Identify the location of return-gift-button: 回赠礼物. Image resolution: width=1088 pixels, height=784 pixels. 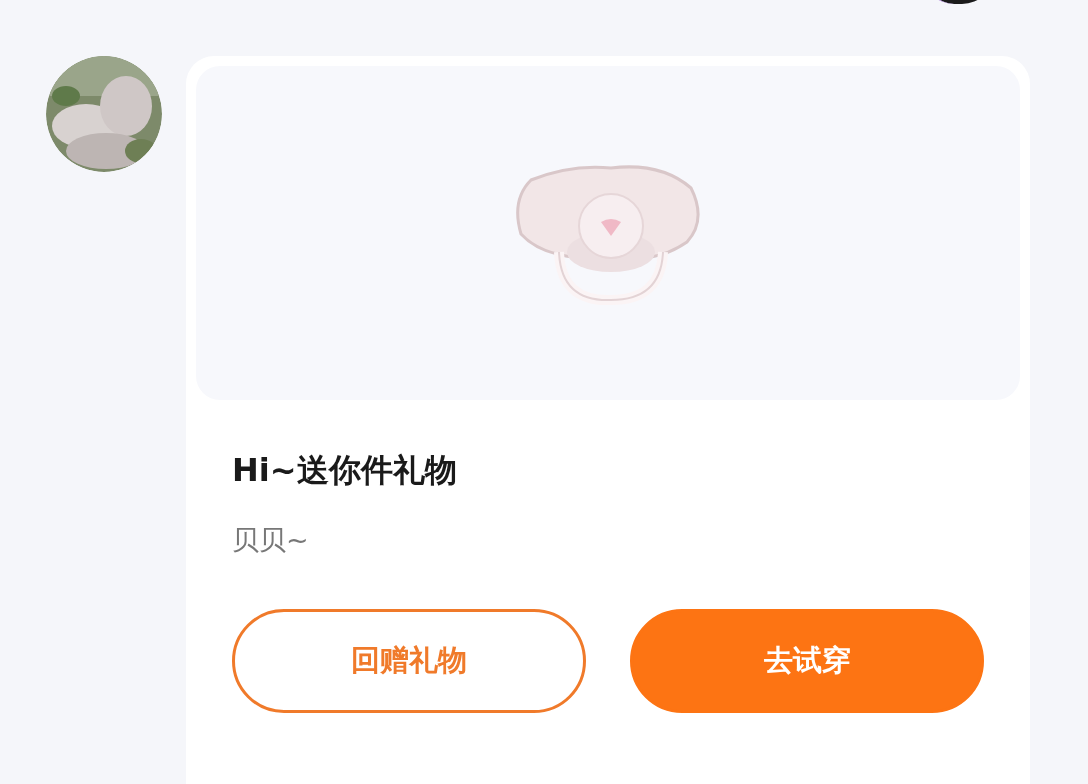
(409, 660).